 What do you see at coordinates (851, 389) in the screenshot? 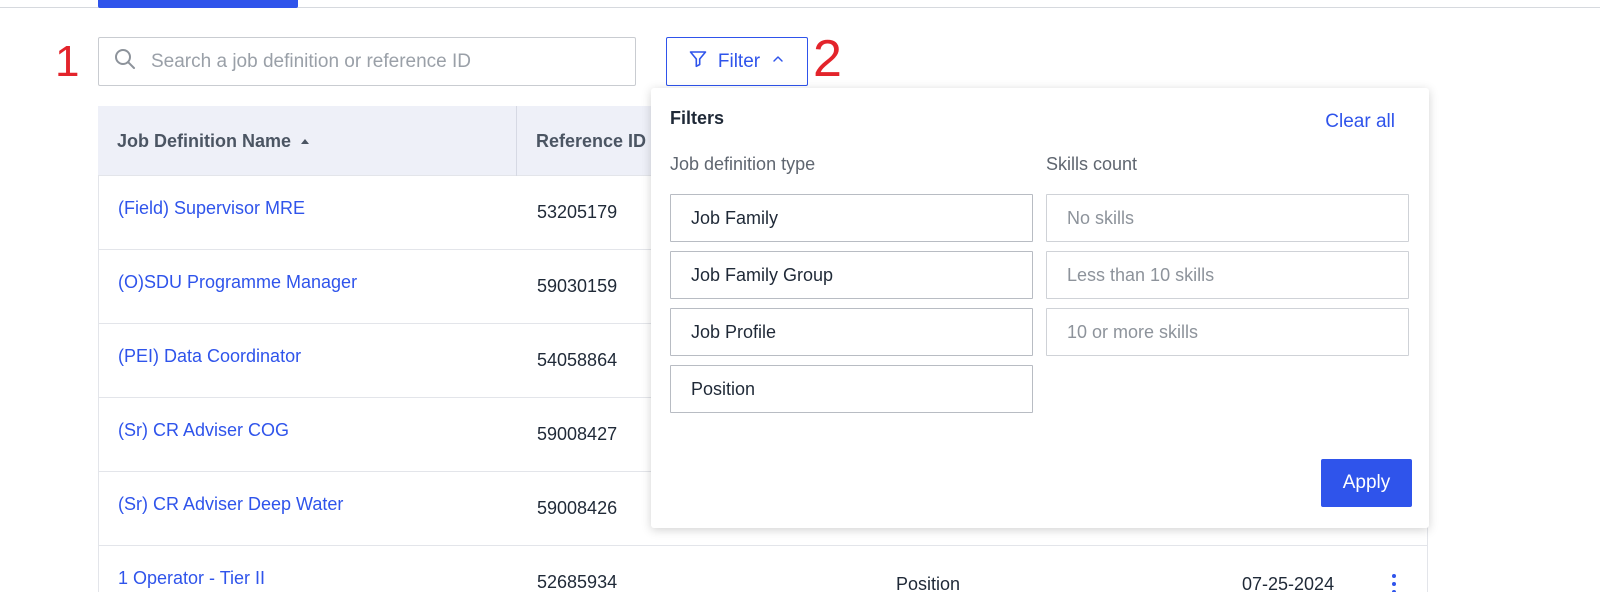
I see `filter-option-position: Position` at bounding box center [851, 389].